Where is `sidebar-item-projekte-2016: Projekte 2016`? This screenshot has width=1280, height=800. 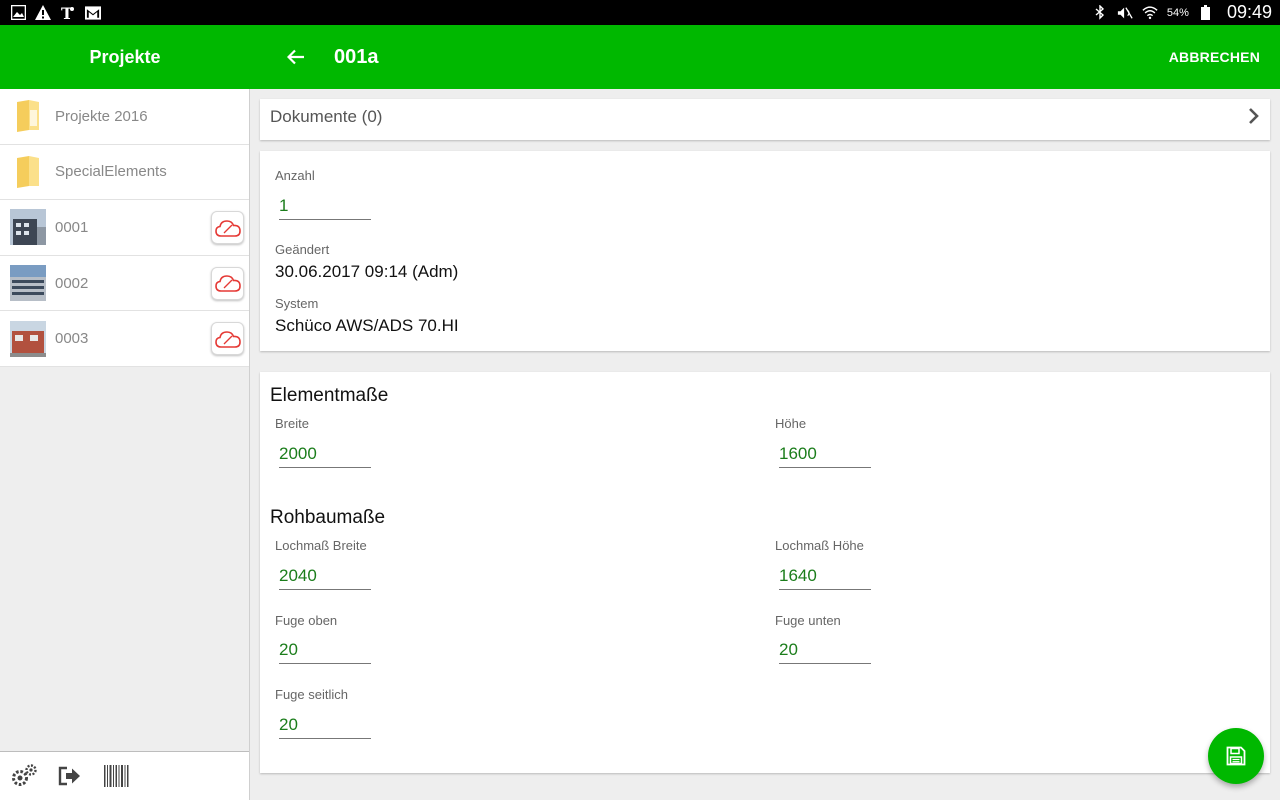 sidebar-item-projekte-2016: Projekte 2016 is located at coordinates (124, 117).